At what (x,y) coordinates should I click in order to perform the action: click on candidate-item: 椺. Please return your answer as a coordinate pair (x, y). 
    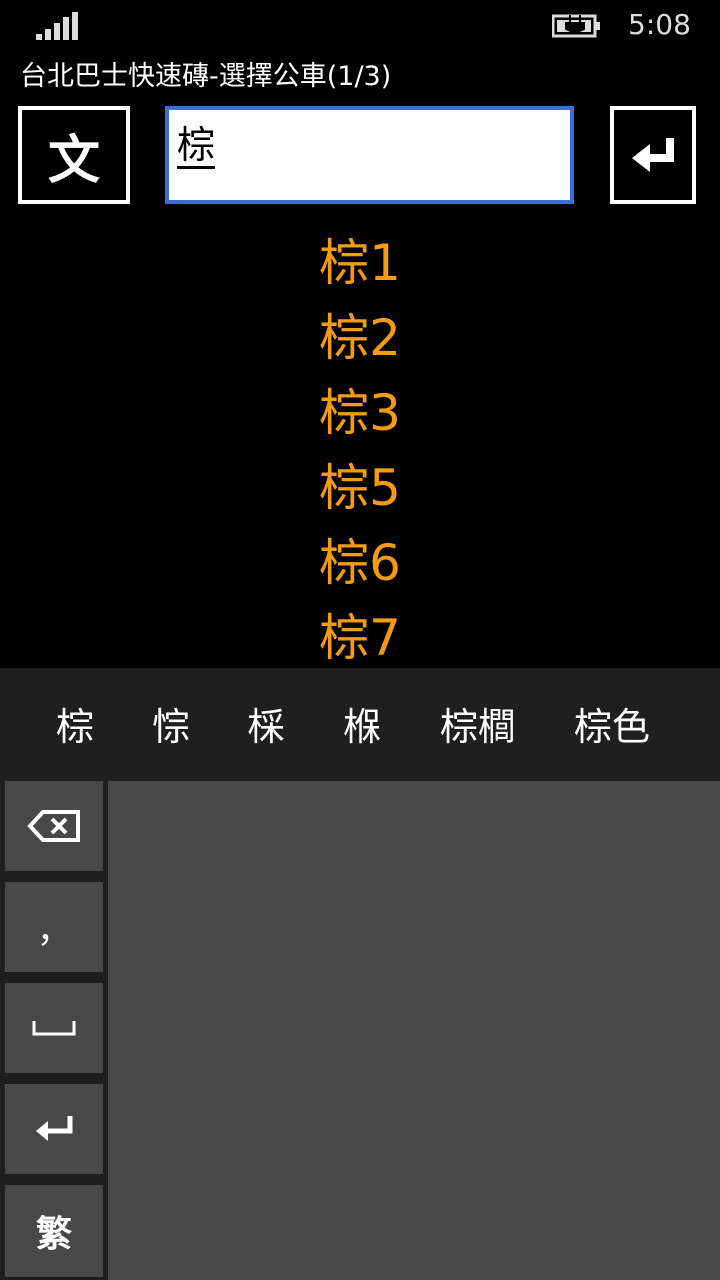
    Looking at the image, I should click on (362, 723).